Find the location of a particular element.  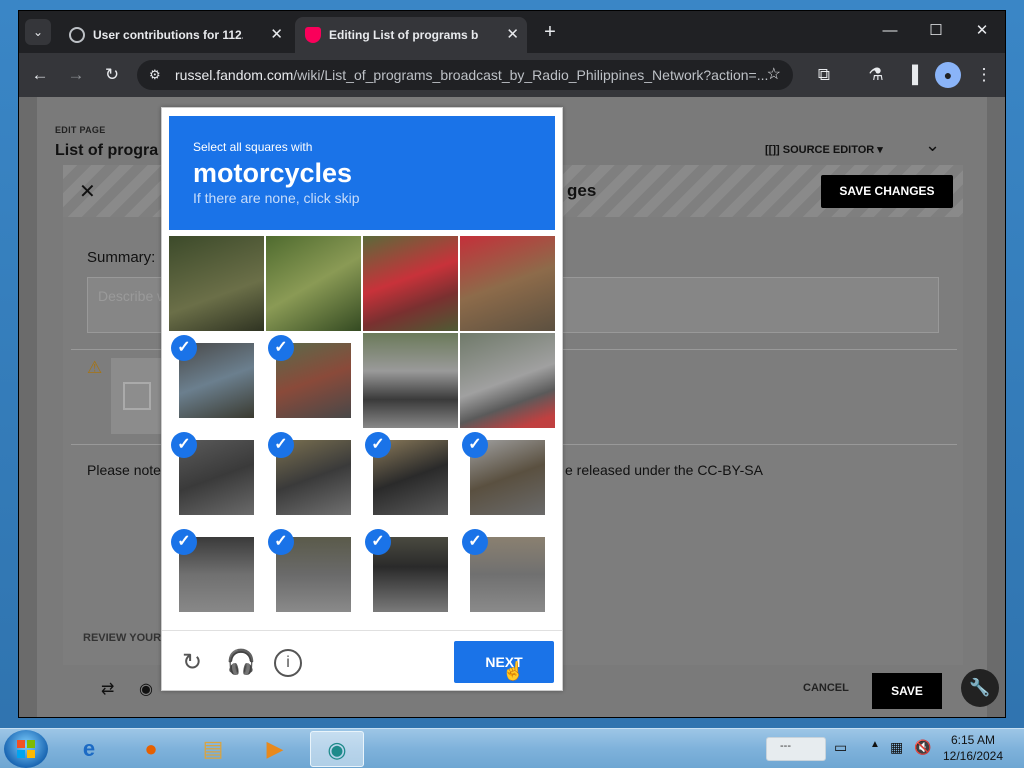

diff-icon: ⇄ is located at coordinates (107, 689).